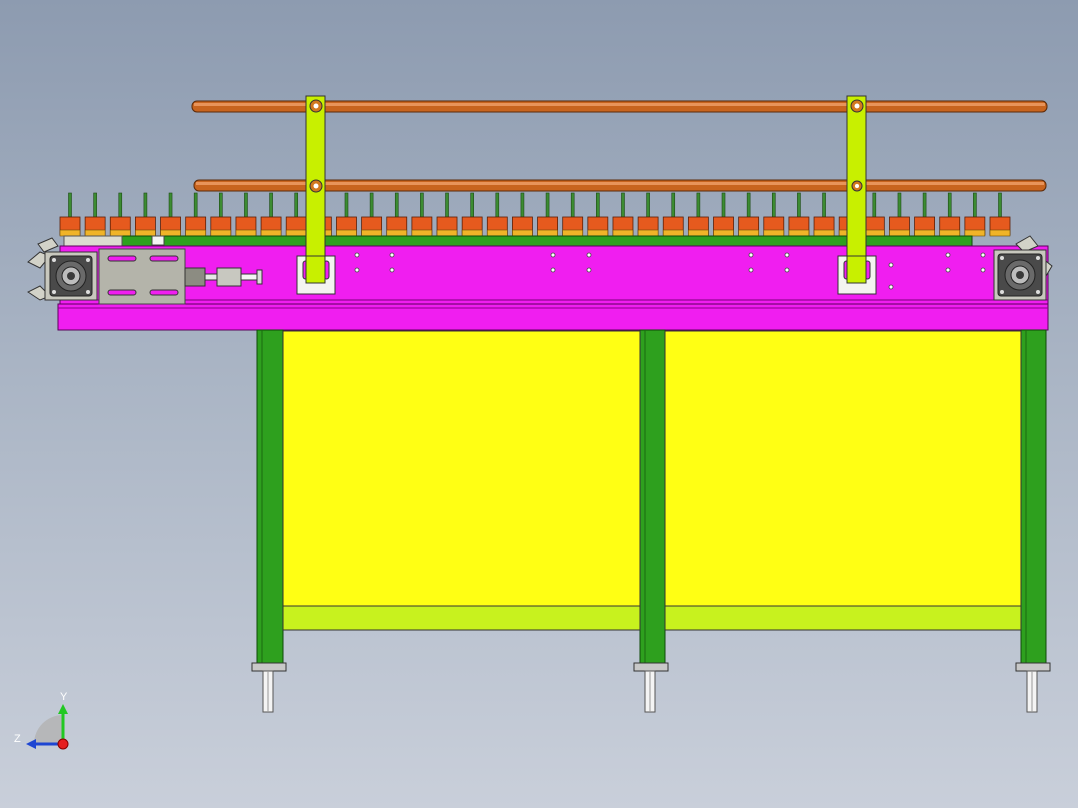 The width and height of the screenshot is (1078, 808). Describe the element at coordinates (553, 288) in the screenshot. I see `magenta-side-beam` at that location.